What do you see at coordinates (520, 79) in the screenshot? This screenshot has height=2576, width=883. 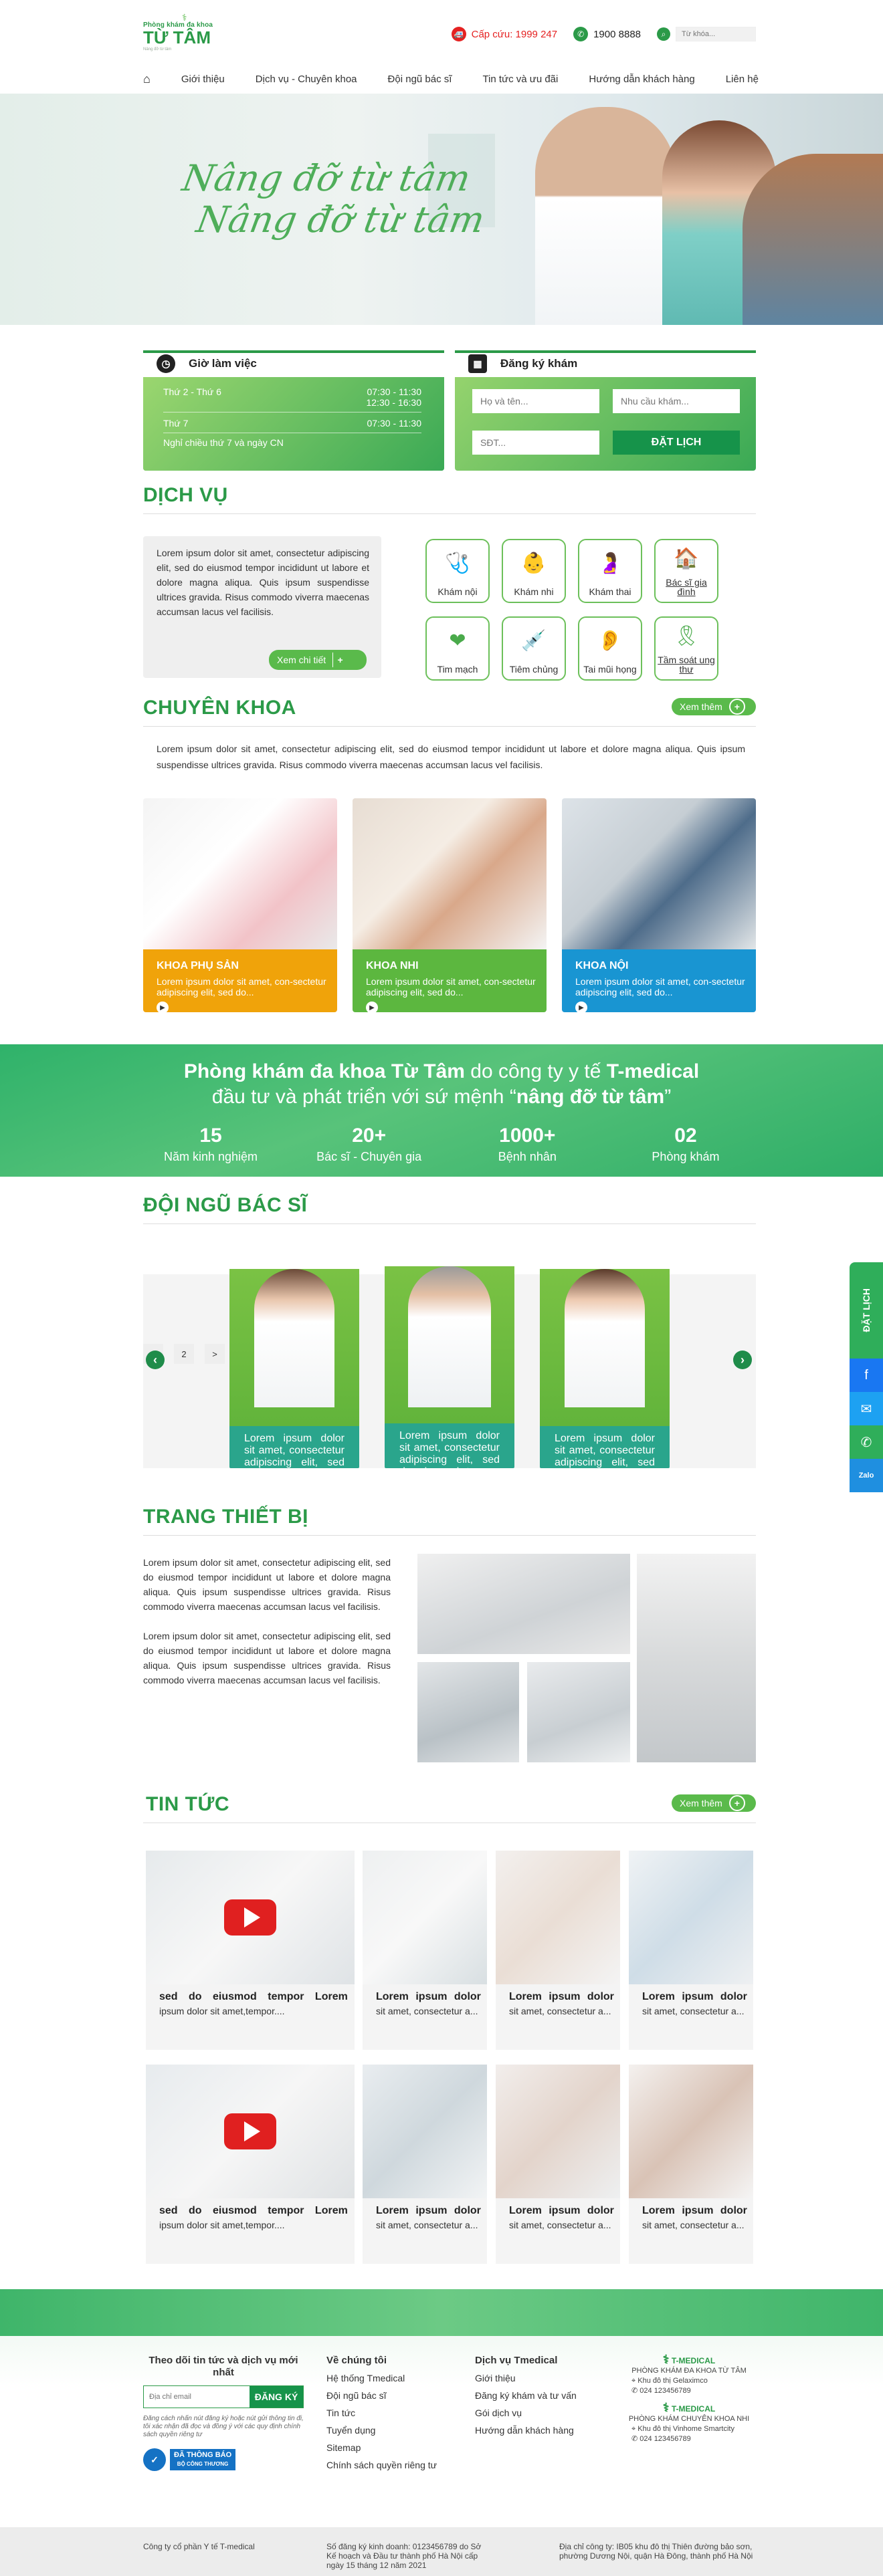 I see `nav-item-news: Tin tức và ưu đãi` at bounding box center [520, 79].